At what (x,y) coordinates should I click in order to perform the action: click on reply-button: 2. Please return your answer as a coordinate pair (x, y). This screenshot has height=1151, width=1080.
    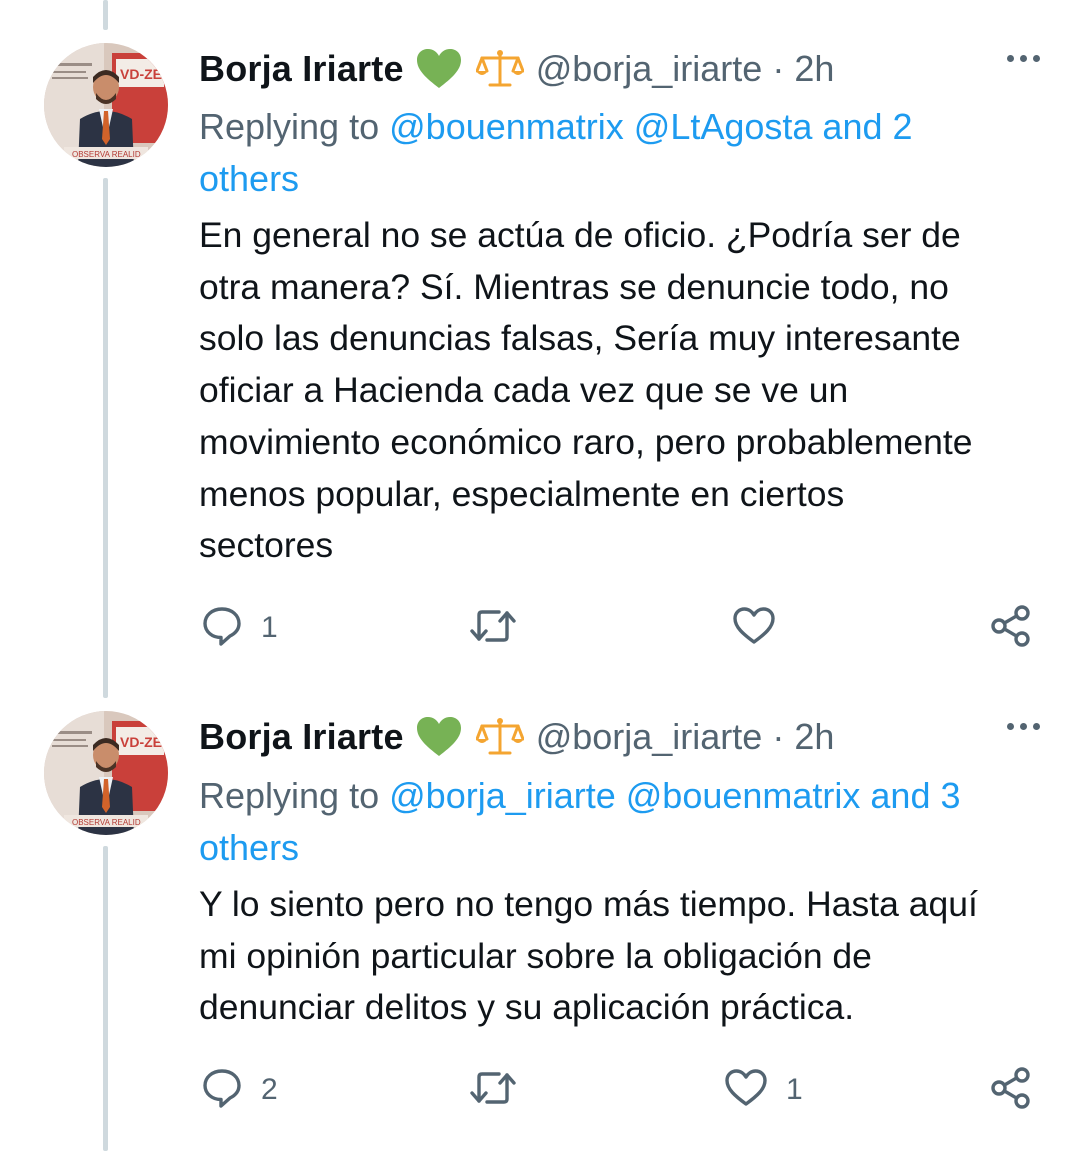
    Looking at the image, I should click on (239, 1090).